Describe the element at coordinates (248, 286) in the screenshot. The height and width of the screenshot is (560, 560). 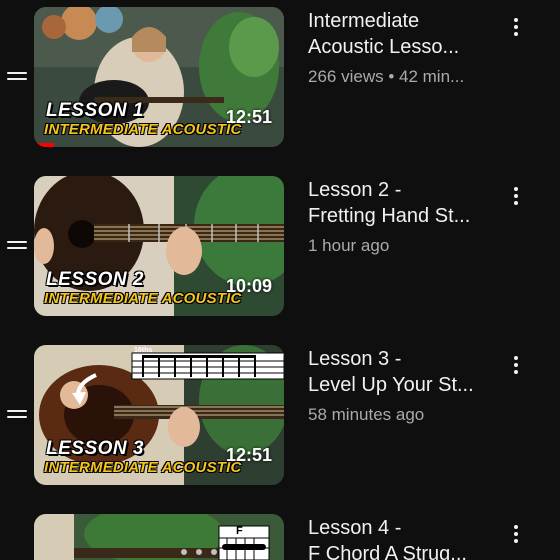
I see `video-duration: 10:09` at that location.